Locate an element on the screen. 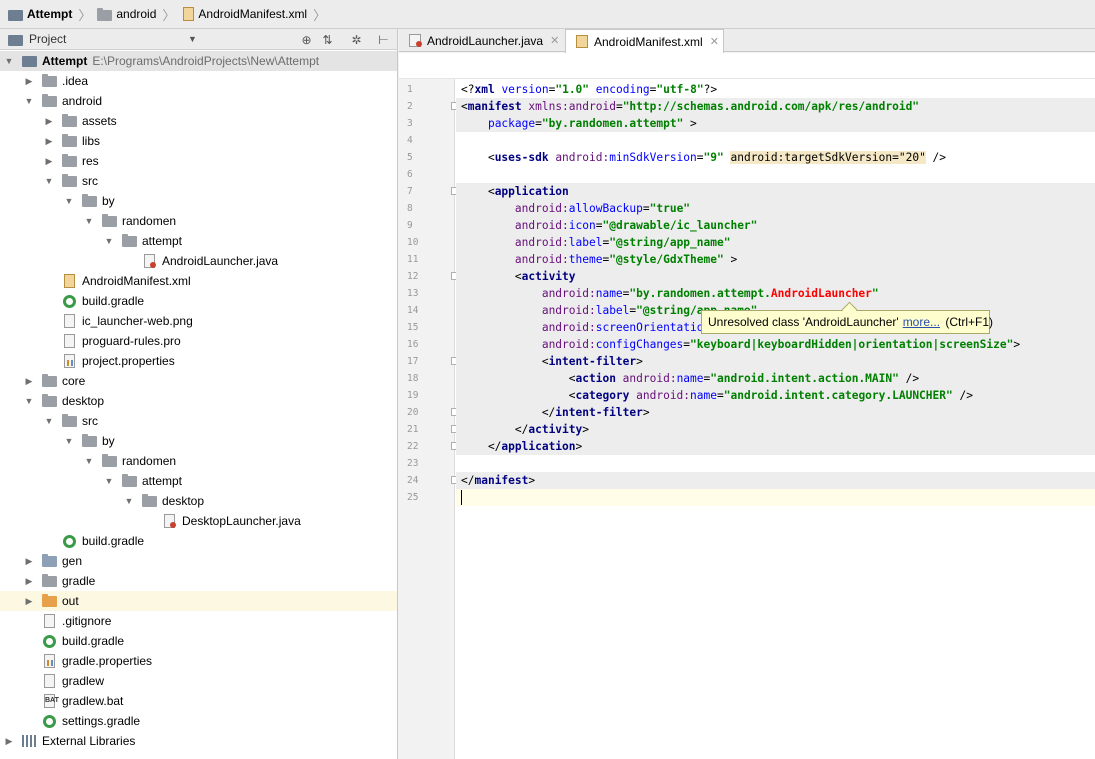 Image resolution: width=1095 pixels, height=759 pixels. tree-row: settings.gradle is located at coordinates (198, 721).